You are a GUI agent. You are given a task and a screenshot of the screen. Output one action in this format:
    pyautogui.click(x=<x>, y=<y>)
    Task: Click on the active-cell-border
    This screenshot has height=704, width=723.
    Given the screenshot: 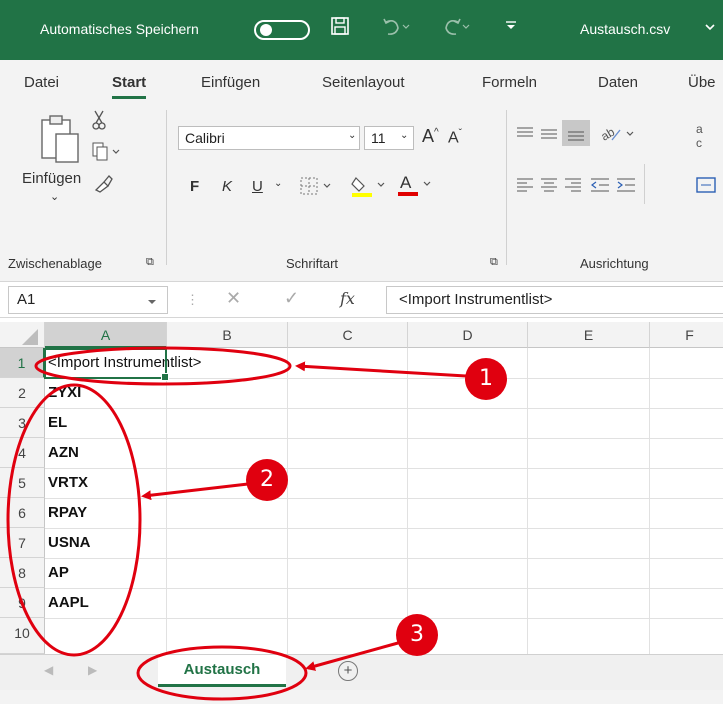 What is the action you would take?
    pyautogui.click(x=106, y=364)
    